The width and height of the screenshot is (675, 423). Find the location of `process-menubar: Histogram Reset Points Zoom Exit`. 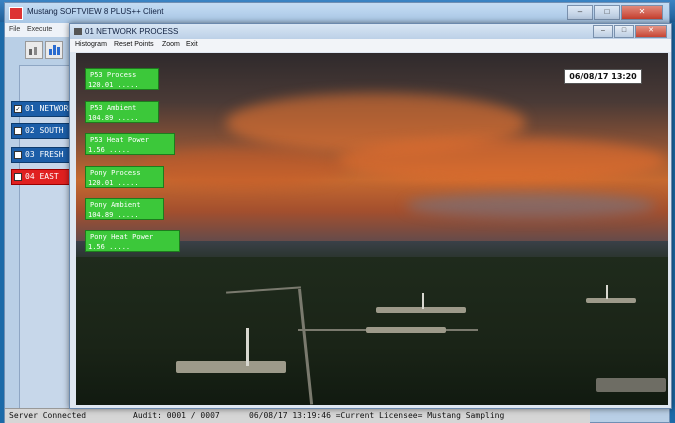

process-menubar: Histogram Reset Points Zoom Exit is located at coordinates (370, 45).